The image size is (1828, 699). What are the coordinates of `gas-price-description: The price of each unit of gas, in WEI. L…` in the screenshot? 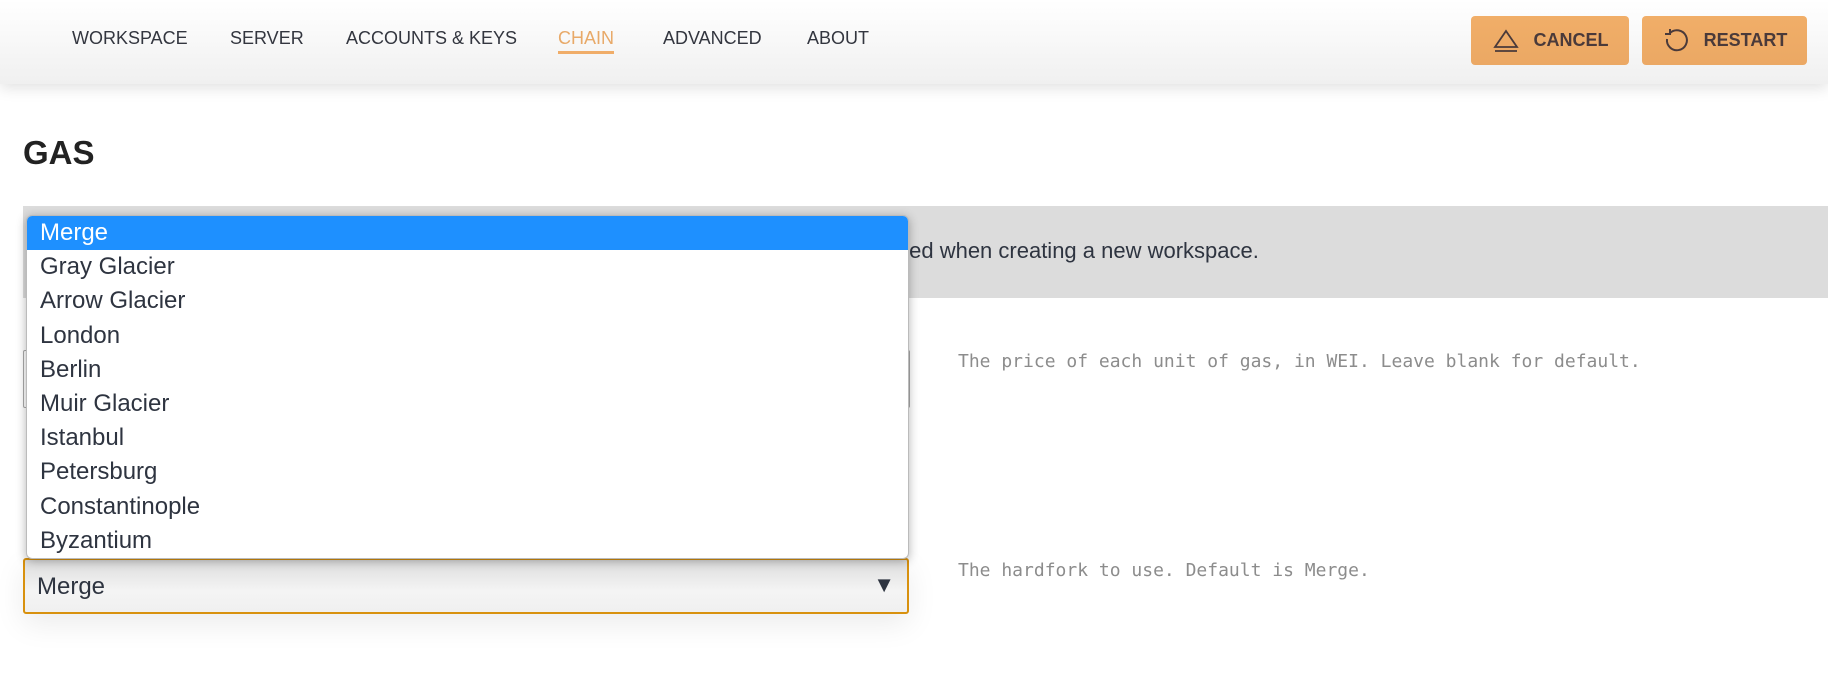 It's located at (1299, 361).